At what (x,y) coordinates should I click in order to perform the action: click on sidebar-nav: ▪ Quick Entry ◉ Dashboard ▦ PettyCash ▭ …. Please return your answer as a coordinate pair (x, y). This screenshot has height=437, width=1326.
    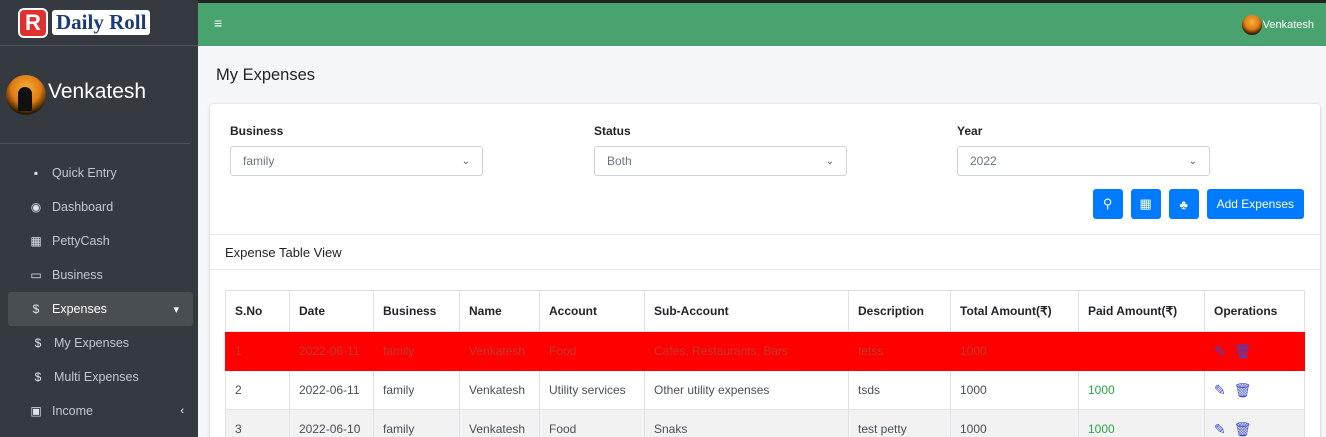
    Looking at the image, I should click on (99, 286).